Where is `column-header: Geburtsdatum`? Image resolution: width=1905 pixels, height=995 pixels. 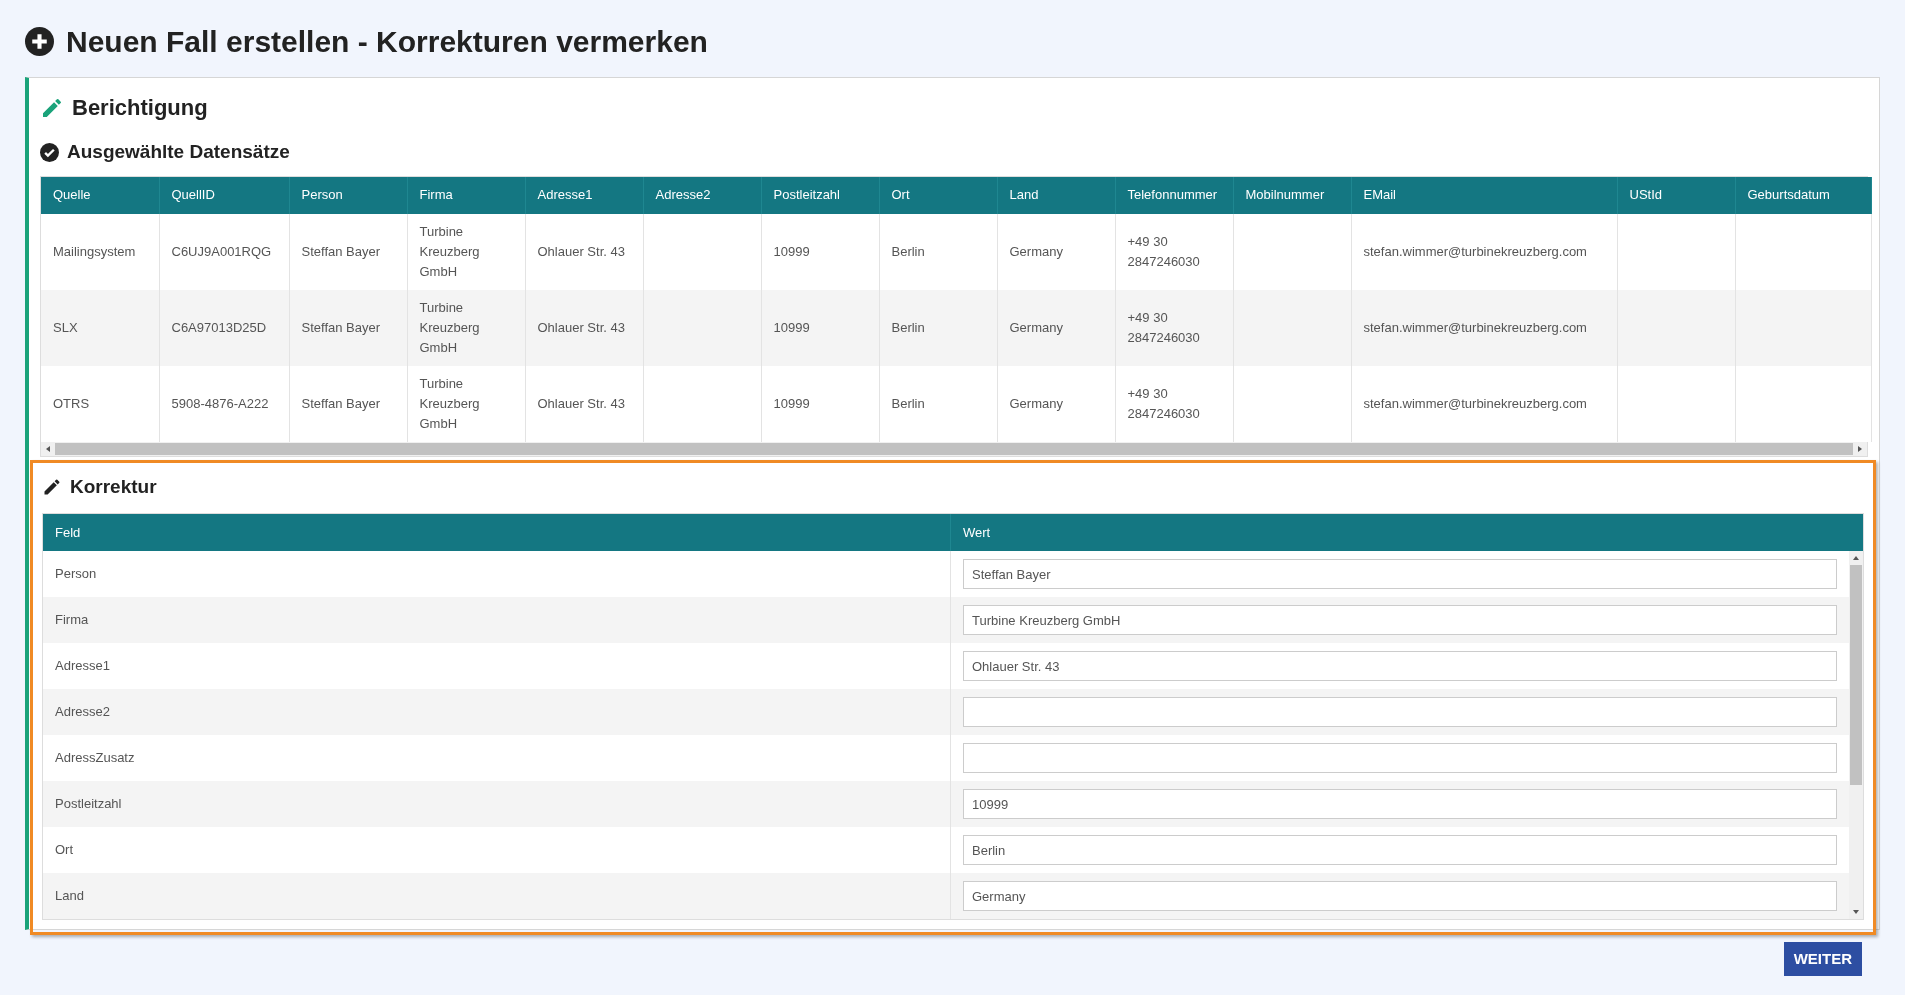
column-header: Geburtsdatum is located at coordinates (1803, 195).